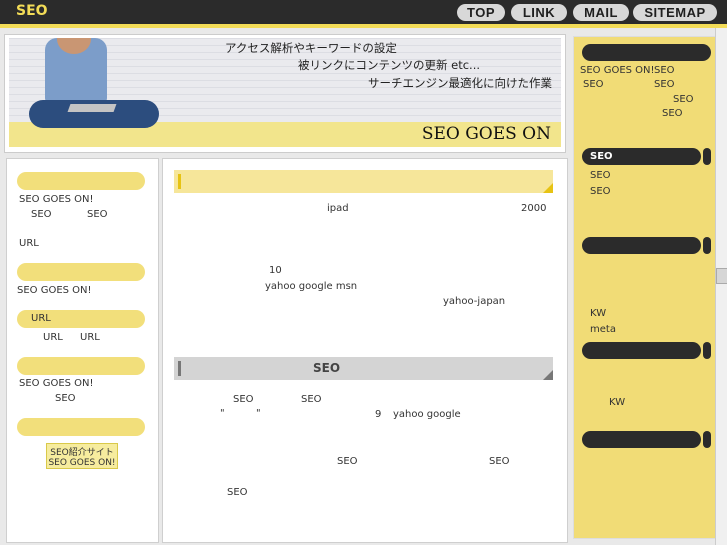  What do you see at coordinates (29, 243) in the screenshot?
I see `left-text: URL` at bounding box center [29, 243].